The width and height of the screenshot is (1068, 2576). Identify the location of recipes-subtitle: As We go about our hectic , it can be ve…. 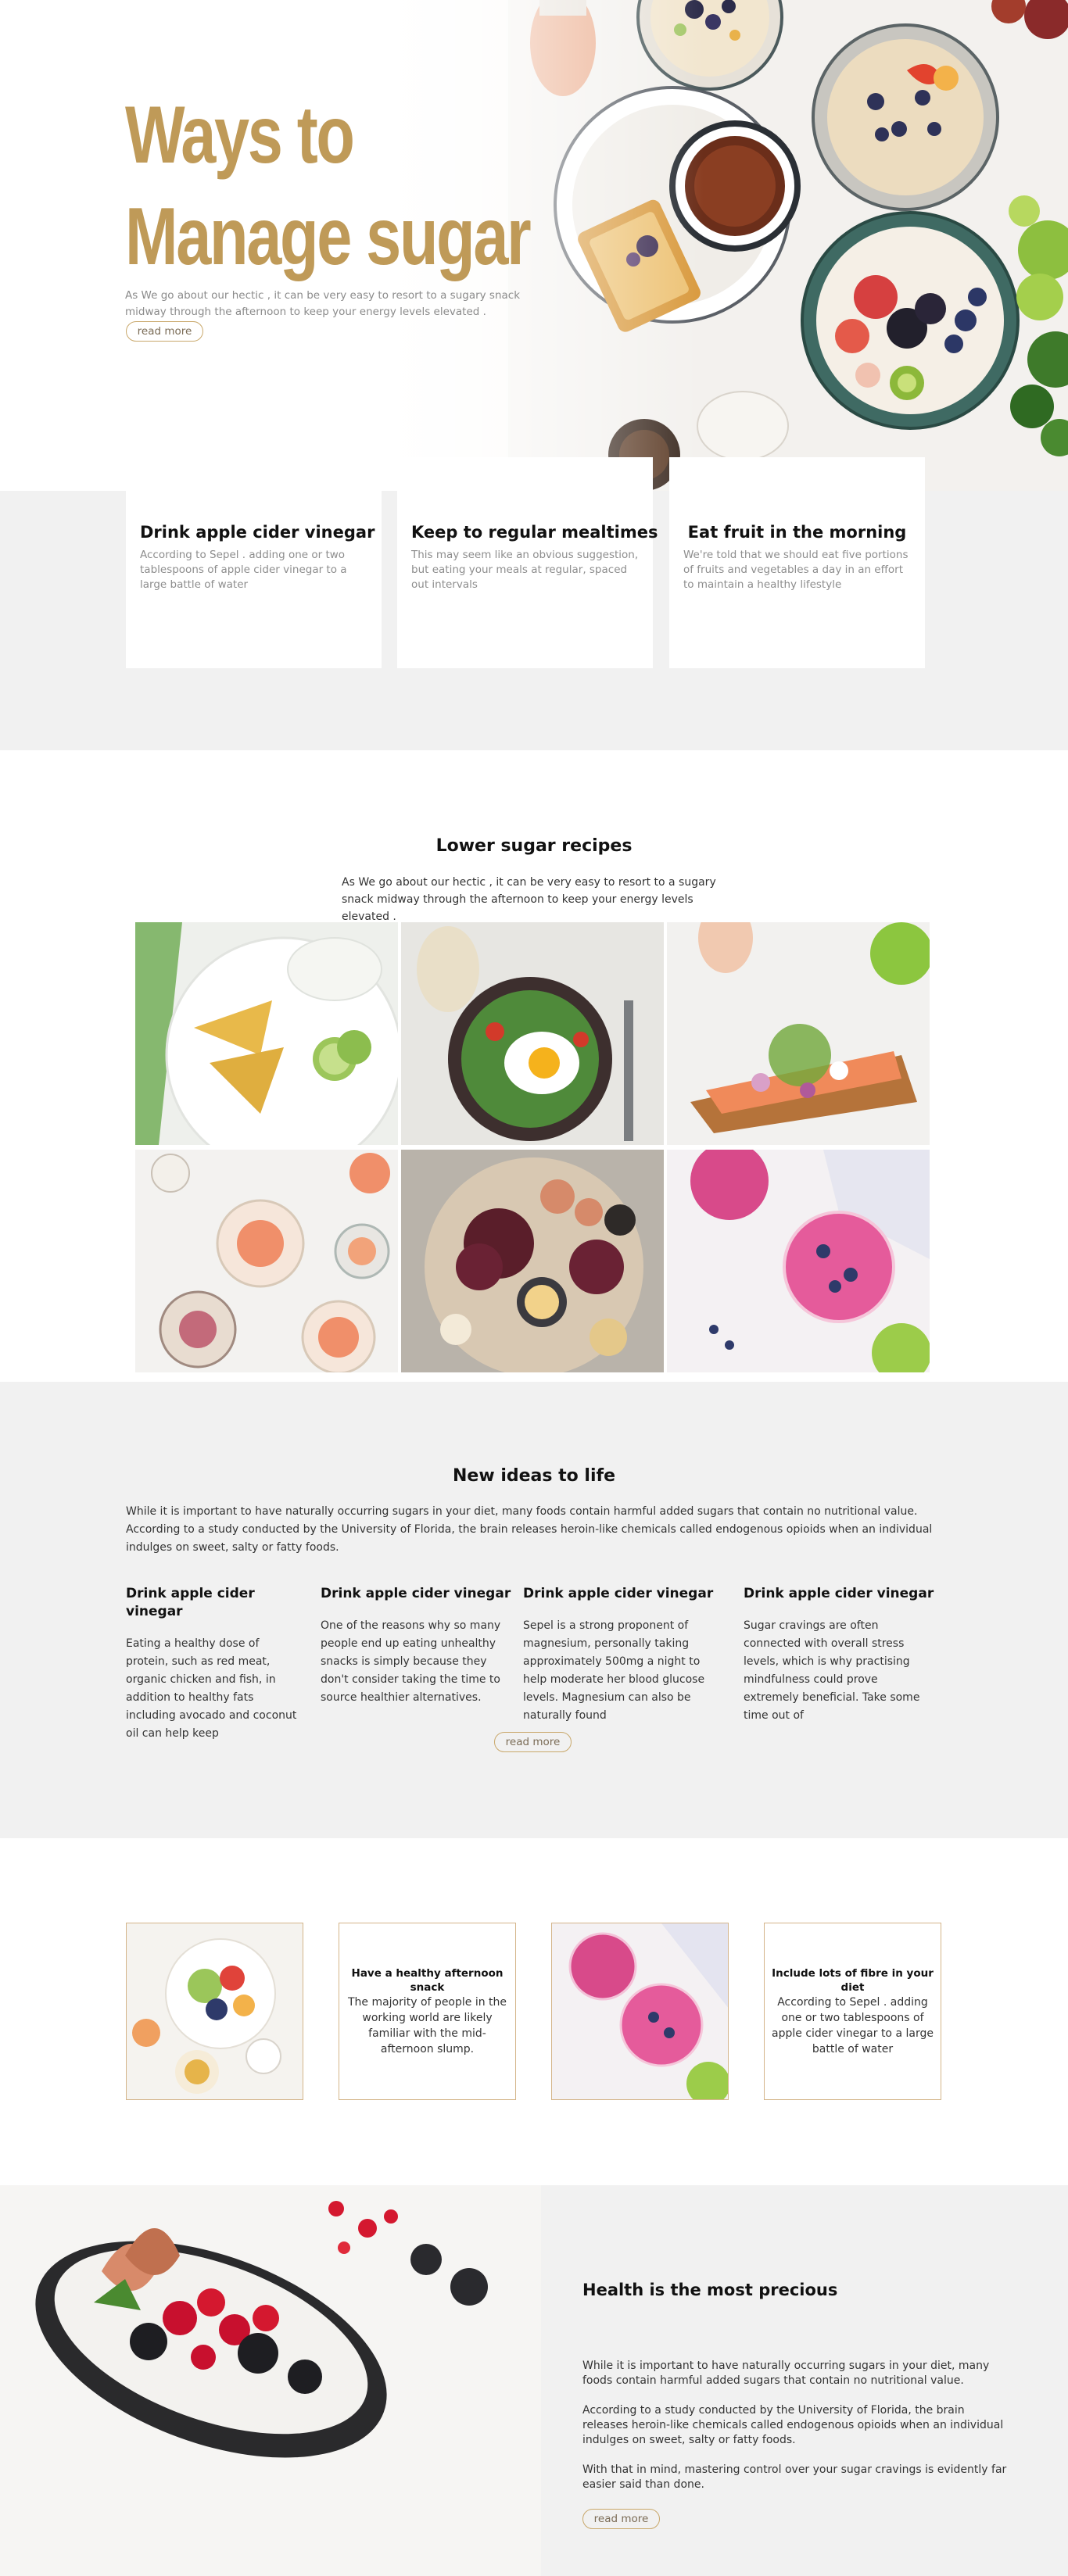
(529, 899).